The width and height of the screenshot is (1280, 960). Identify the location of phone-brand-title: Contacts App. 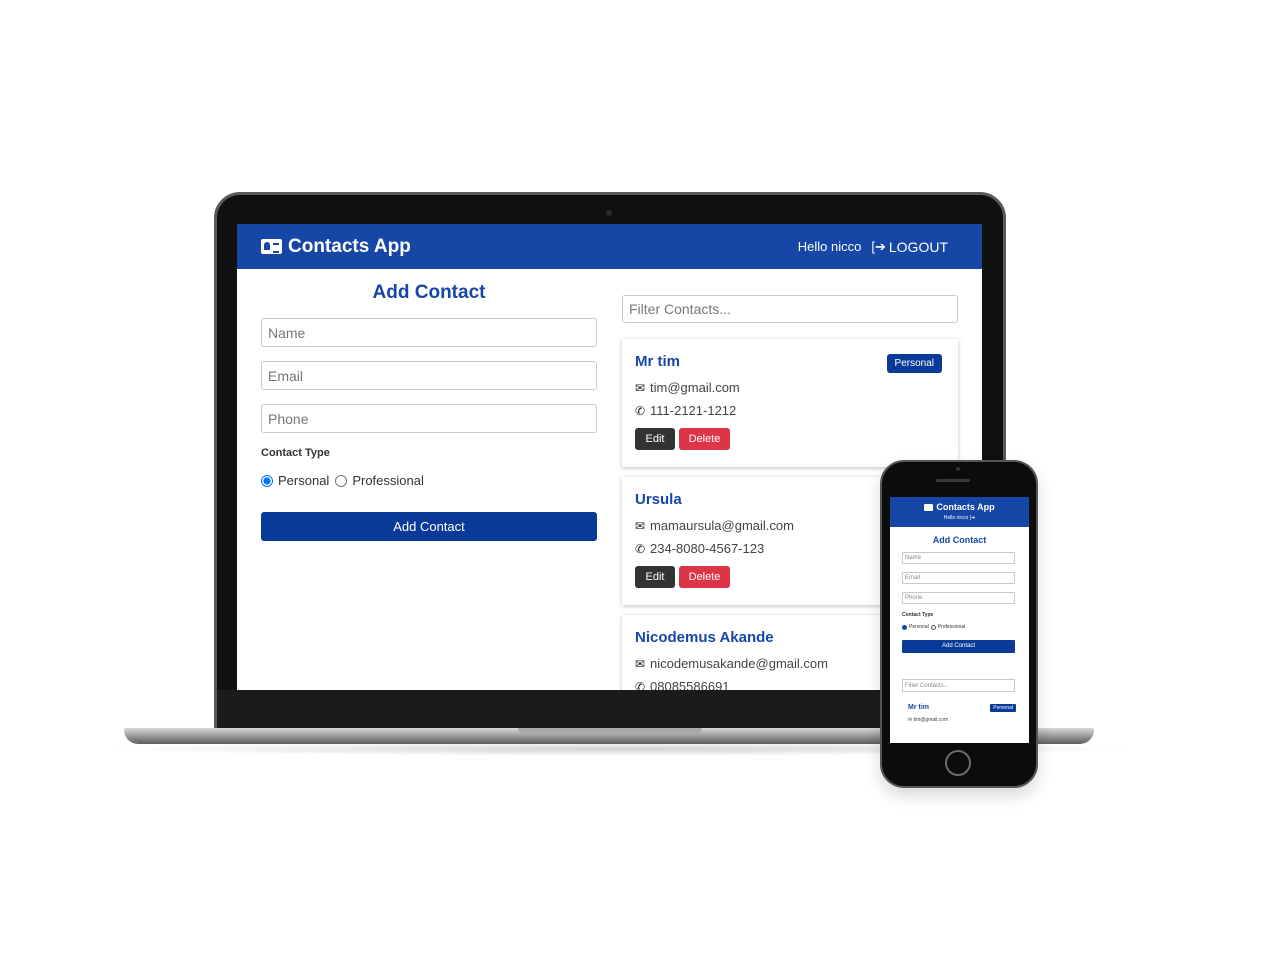
(965, 507).